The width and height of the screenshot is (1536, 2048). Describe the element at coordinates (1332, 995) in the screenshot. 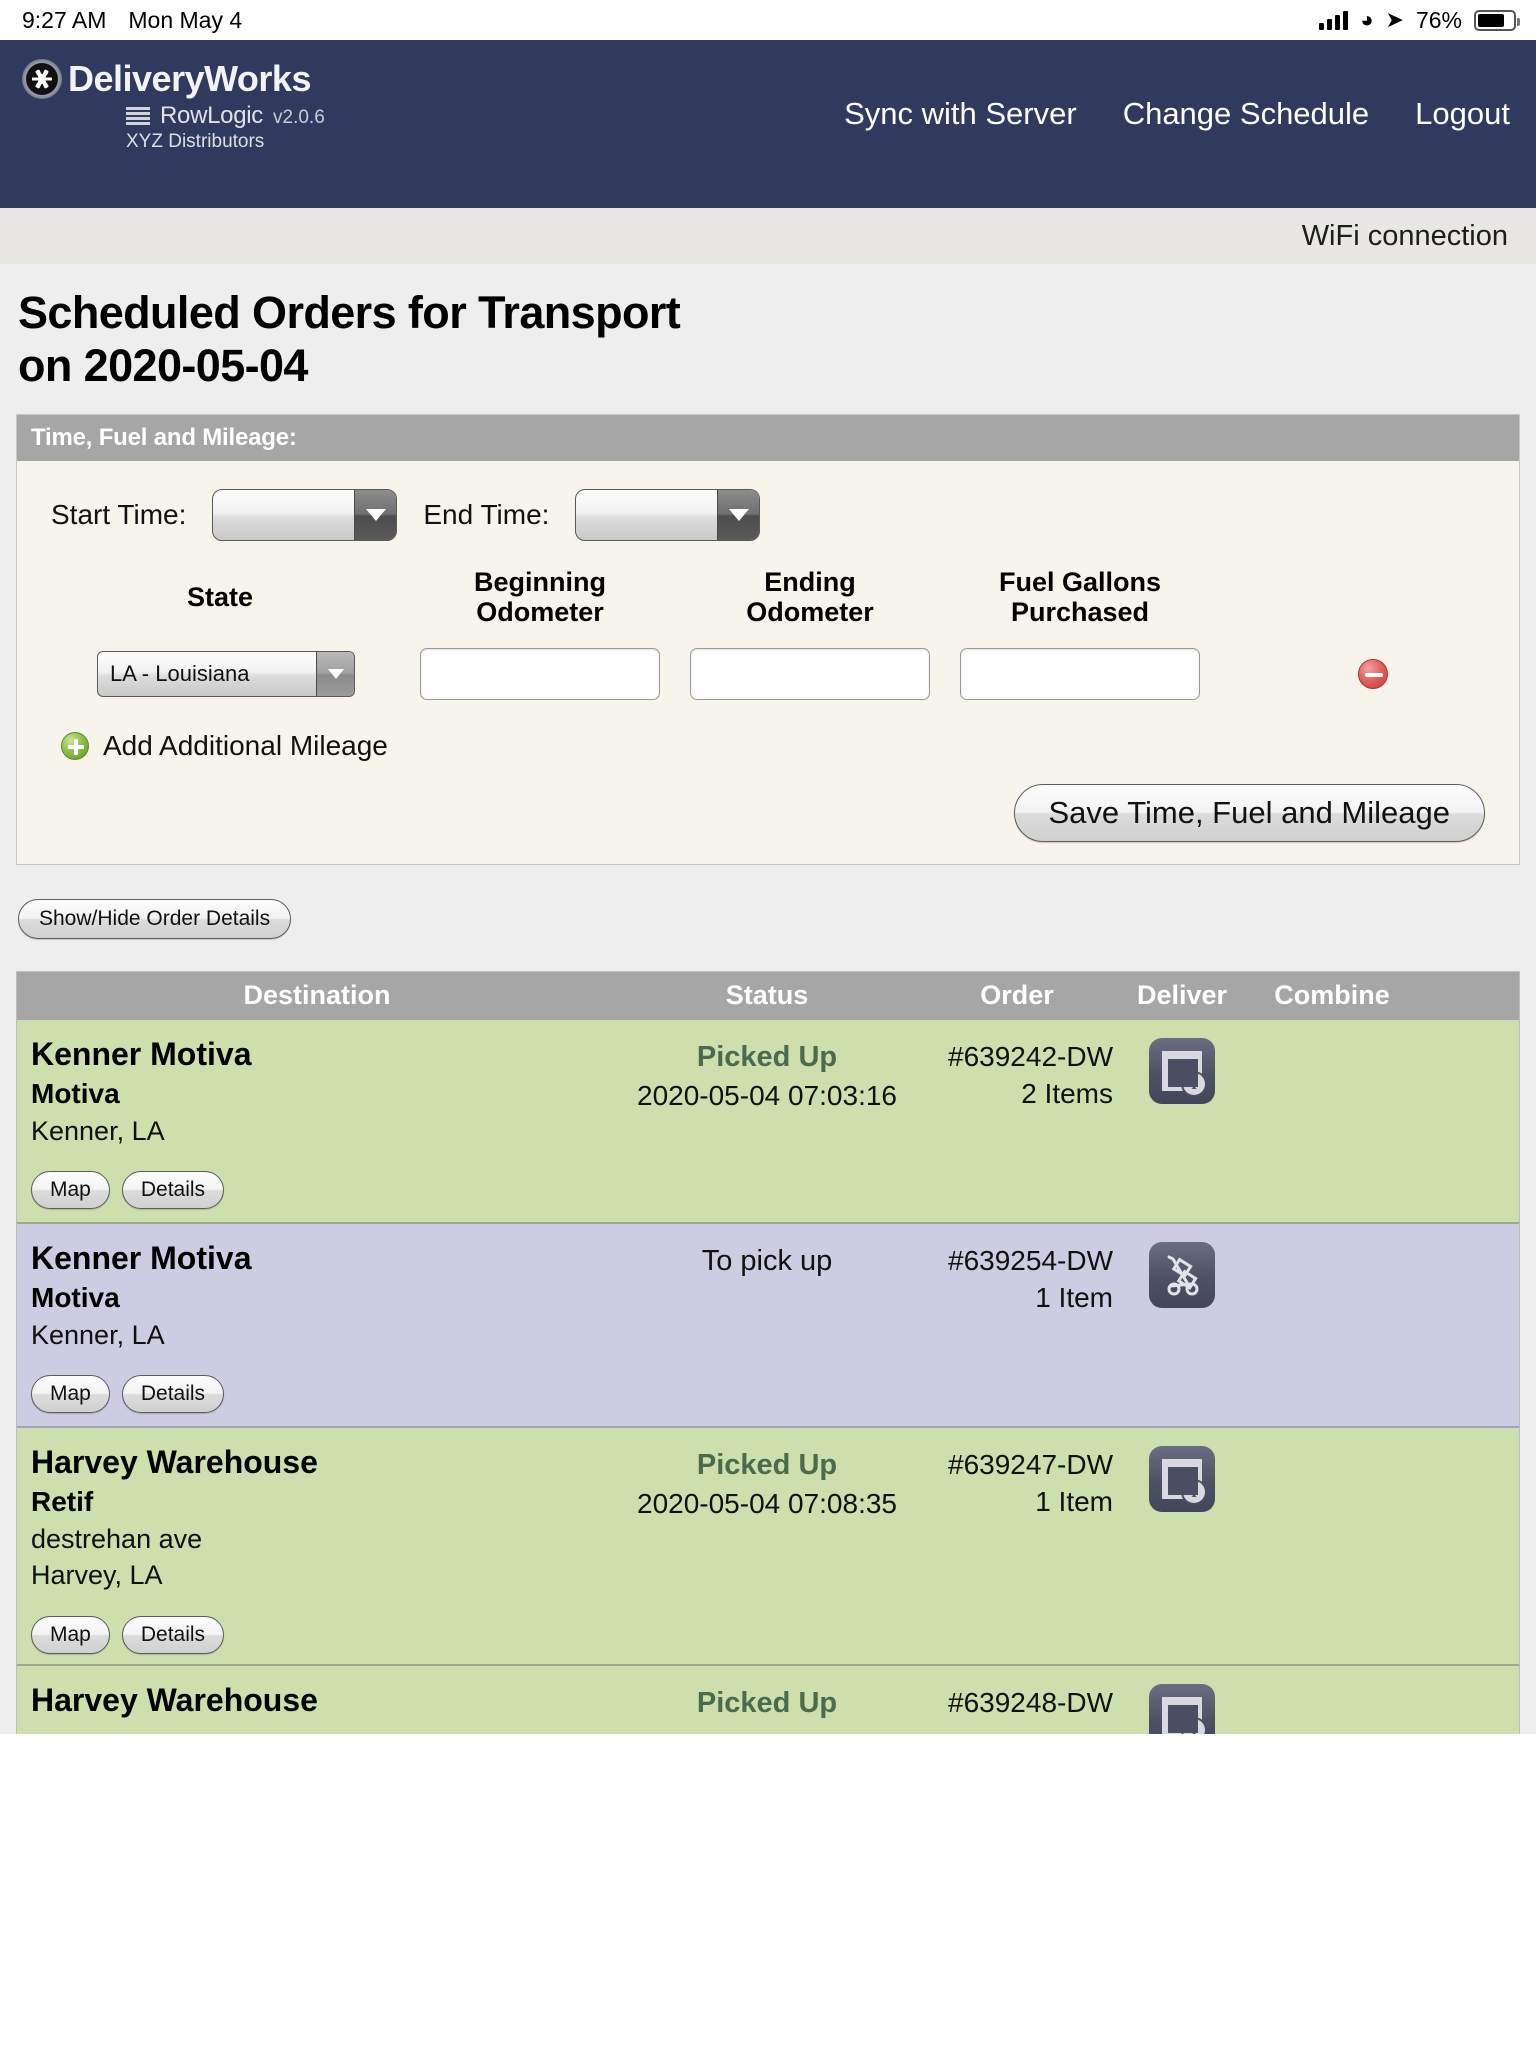

I see `header-combine: Combine` at that location.